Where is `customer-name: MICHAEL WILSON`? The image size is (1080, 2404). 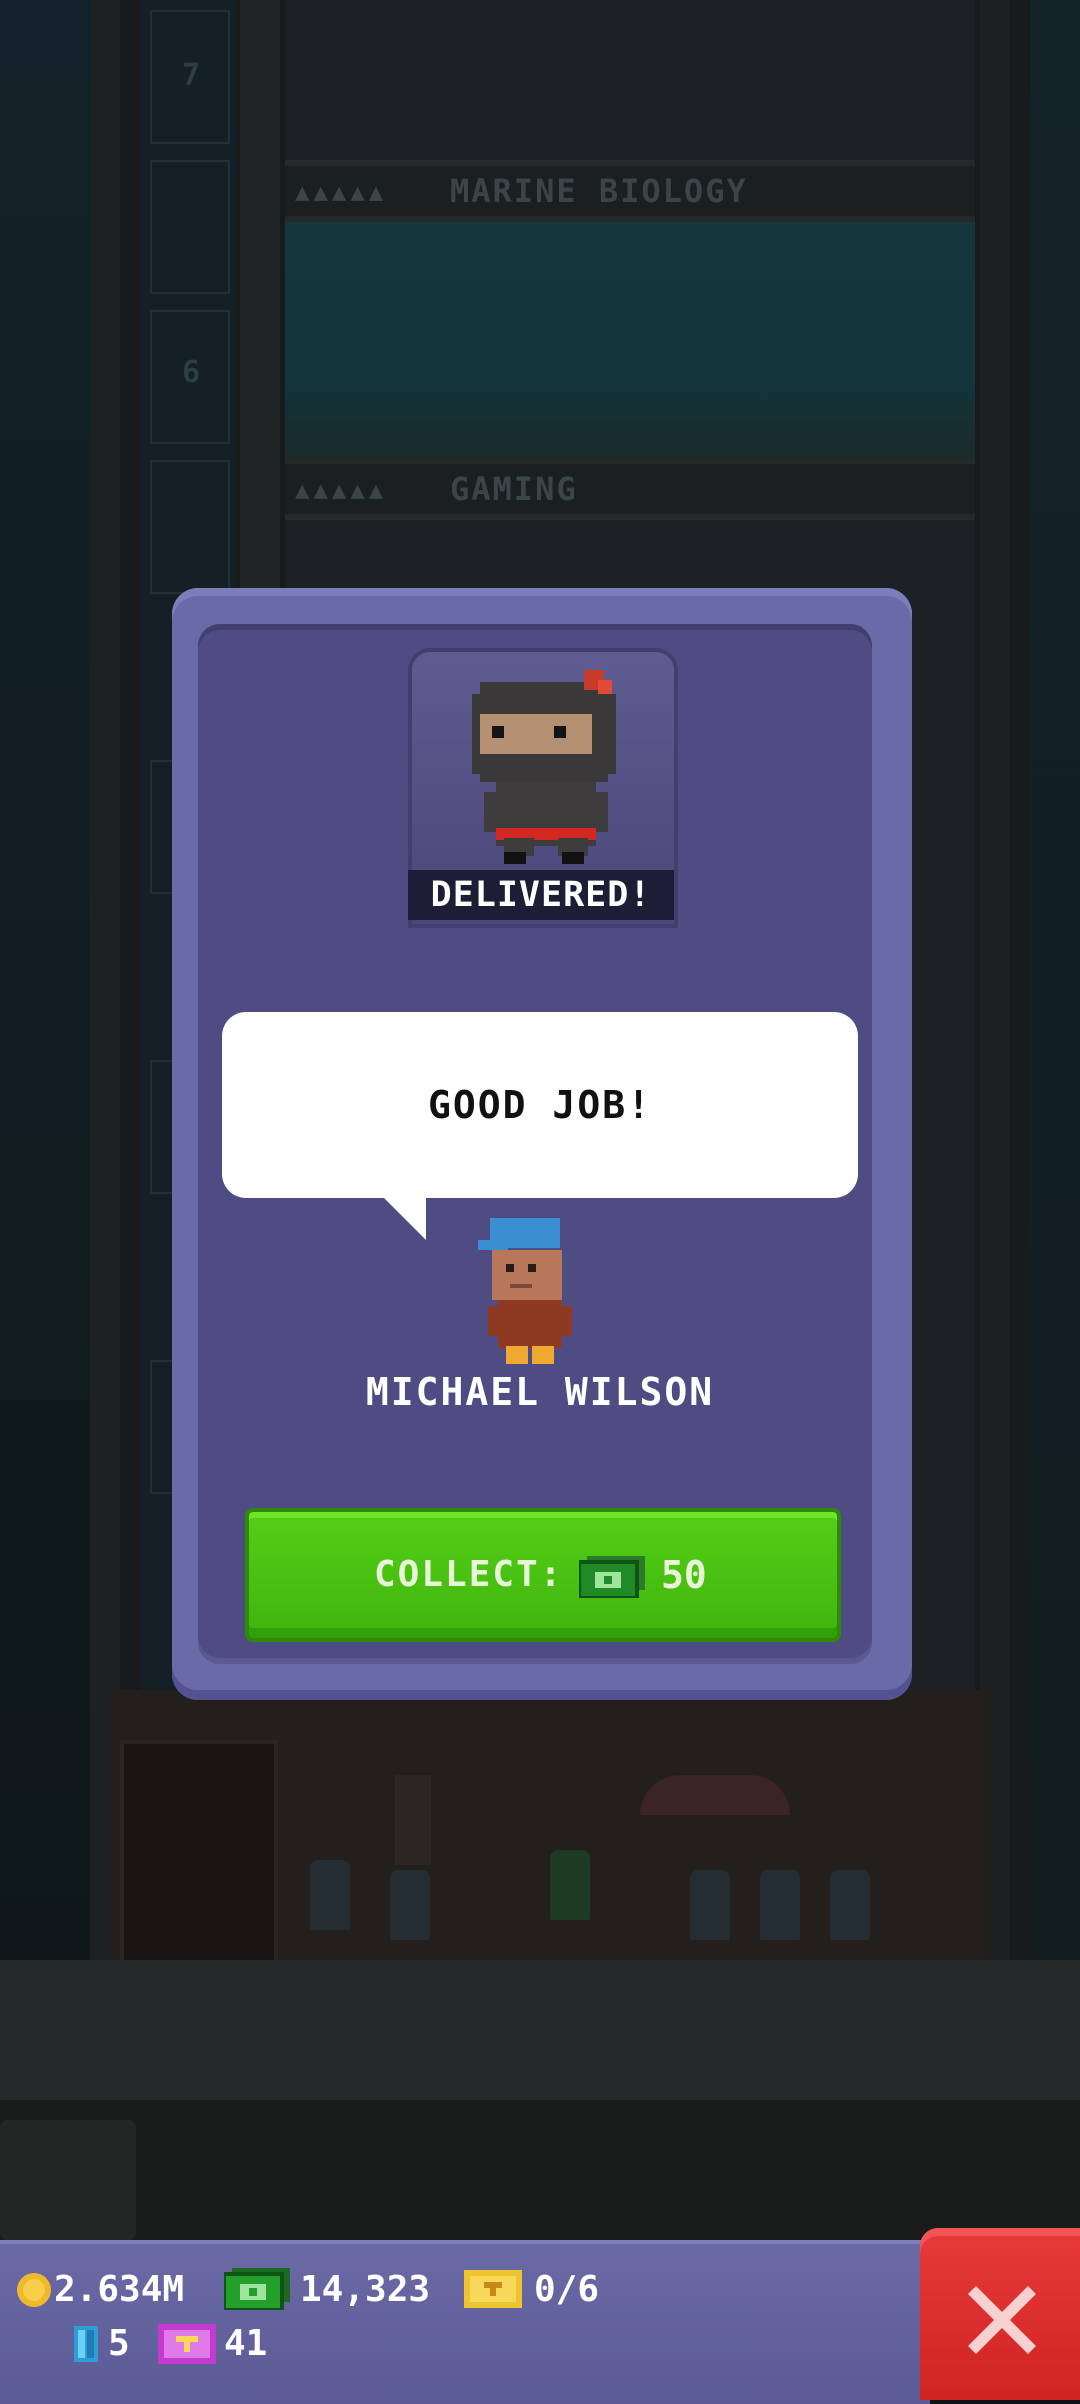
customer-name: MICHAEL WILSON is located at coordinates (540, 1392).